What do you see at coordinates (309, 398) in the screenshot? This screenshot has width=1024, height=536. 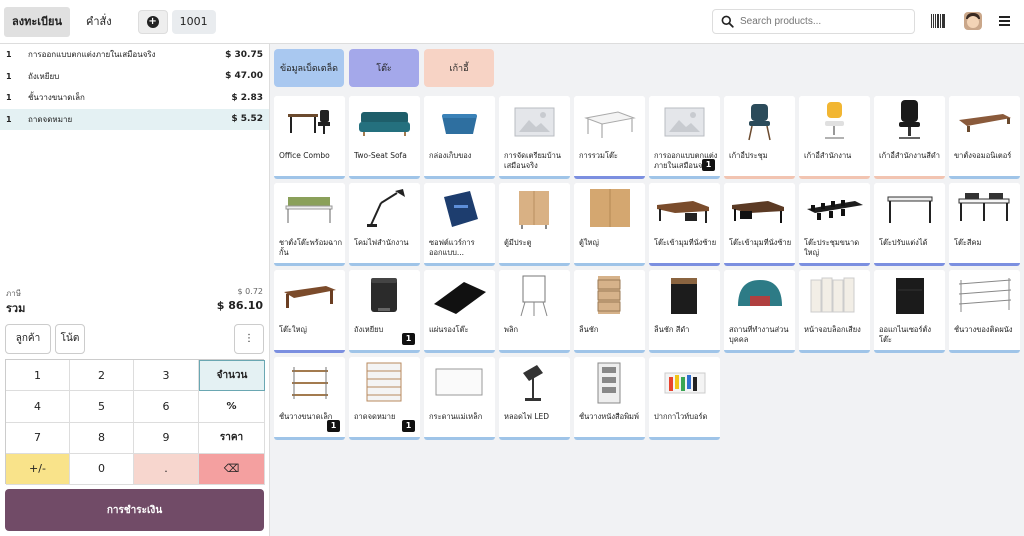 I see `product-card: ชั้นวางขนาดเล็ก 1` at bounding box center [309, 398].